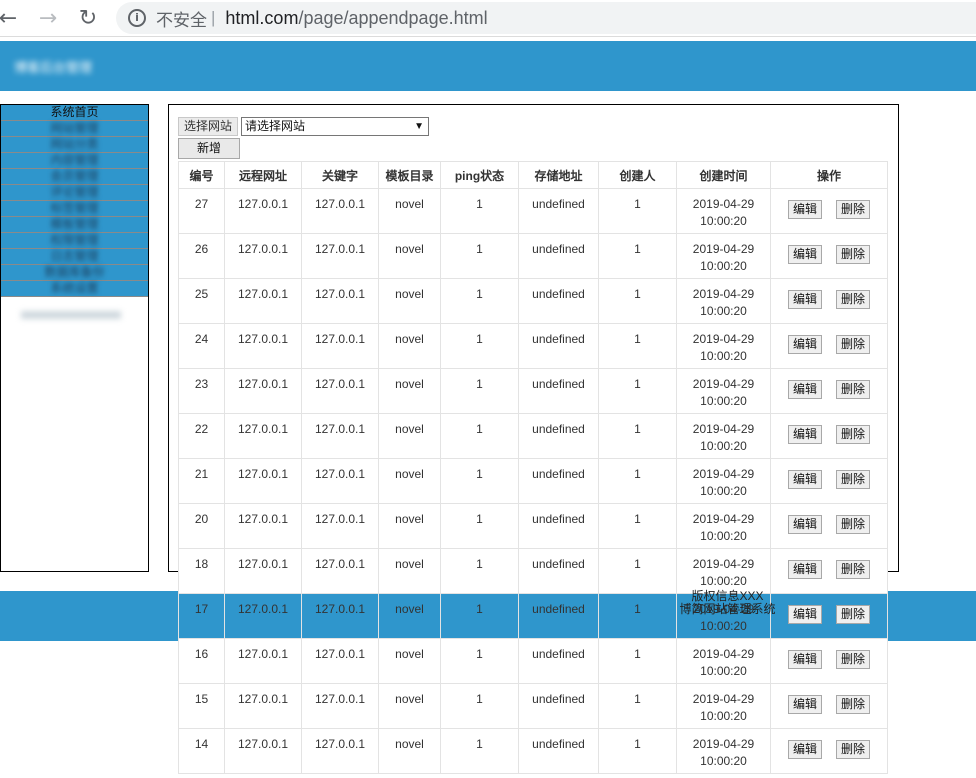 This screenshot has height=778, width=976. I want to click on sidebar-item-6: 标签管理, so click(74, 209).